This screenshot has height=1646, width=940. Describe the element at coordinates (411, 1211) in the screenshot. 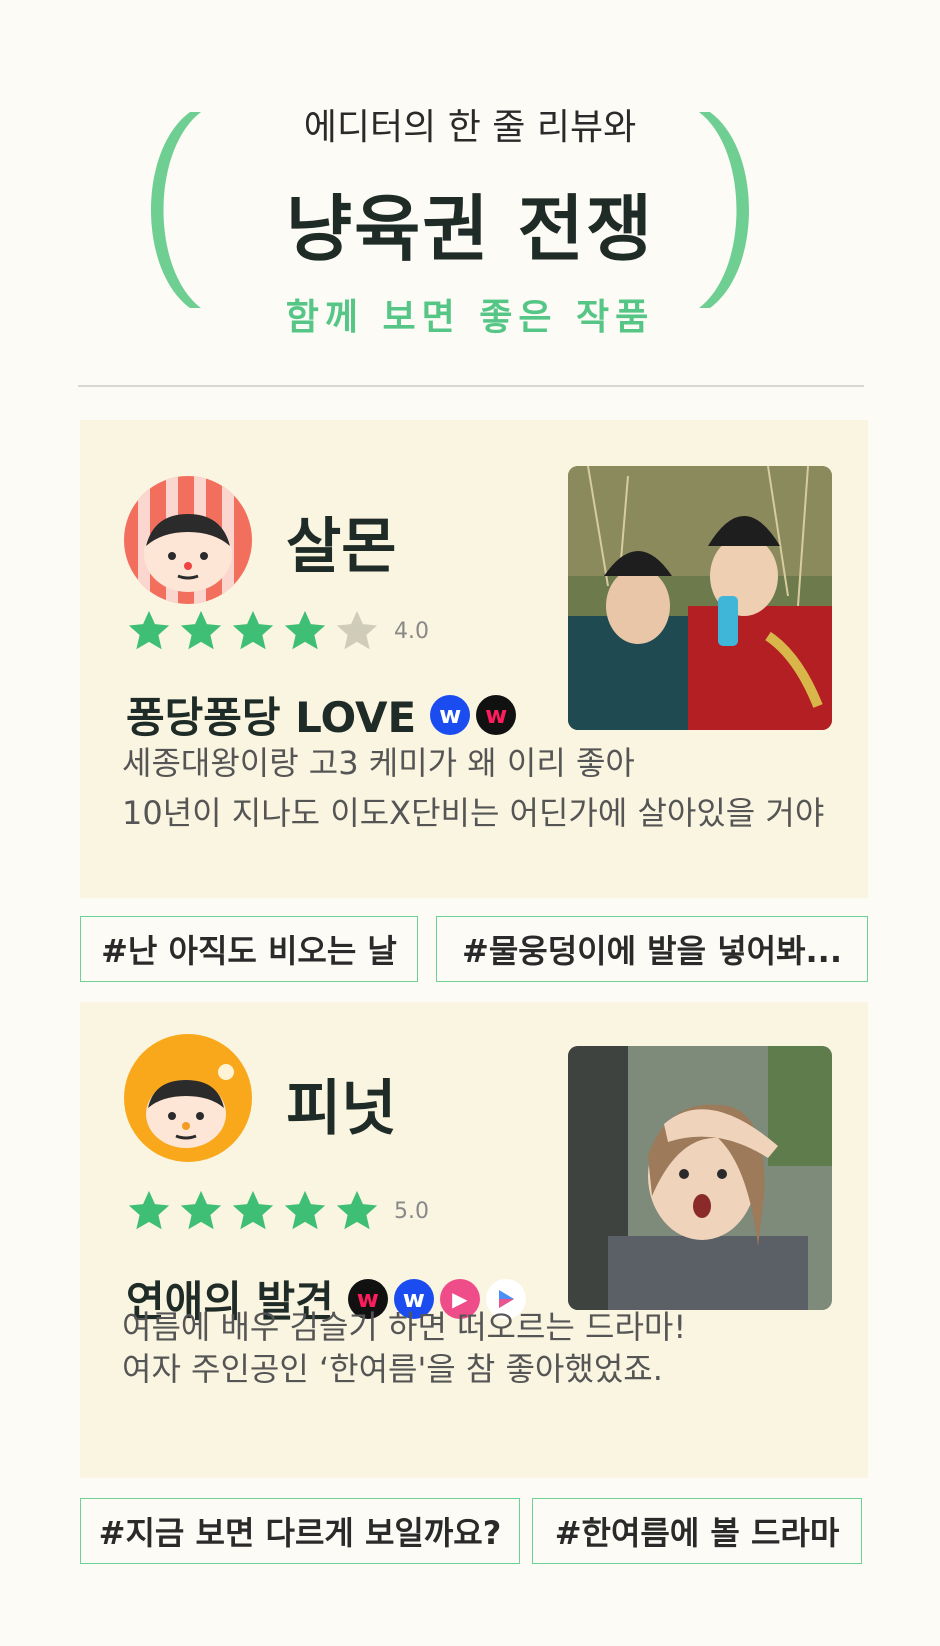

I see `rating-value: 5.0` at that location.